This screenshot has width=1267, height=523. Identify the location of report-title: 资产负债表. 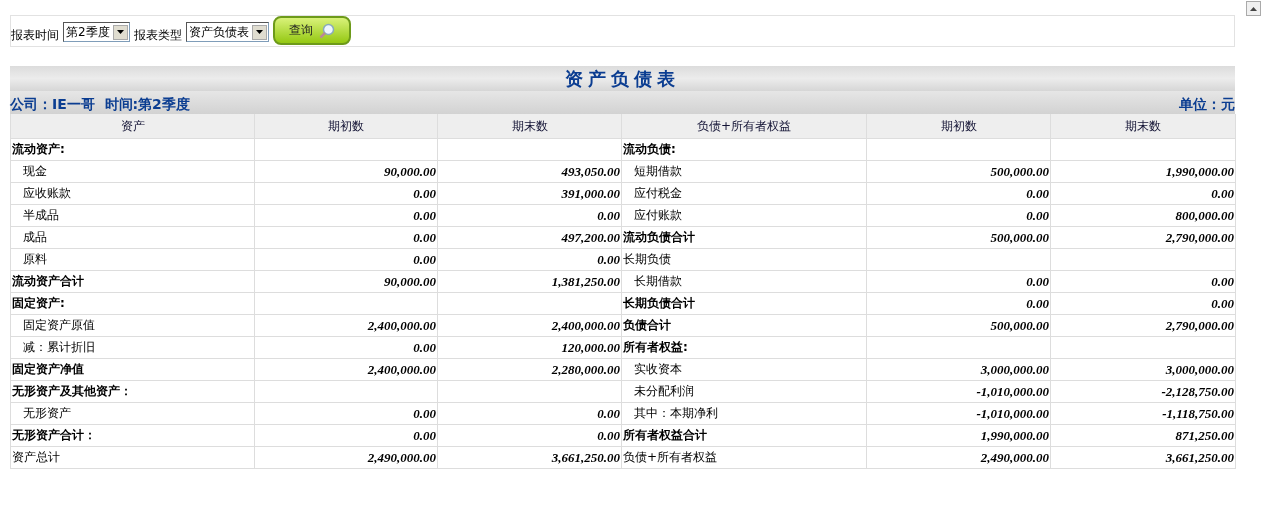
(622, 78).